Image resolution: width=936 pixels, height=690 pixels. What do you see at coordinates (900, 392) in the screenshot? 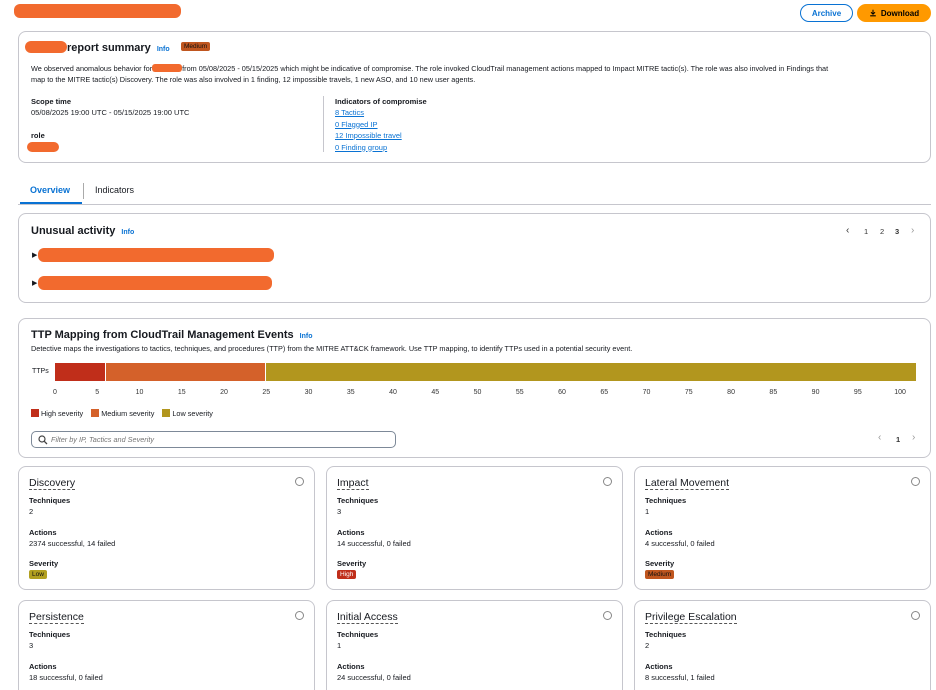
I see `x-tick-label: 100` at bounding box center [900, 392].